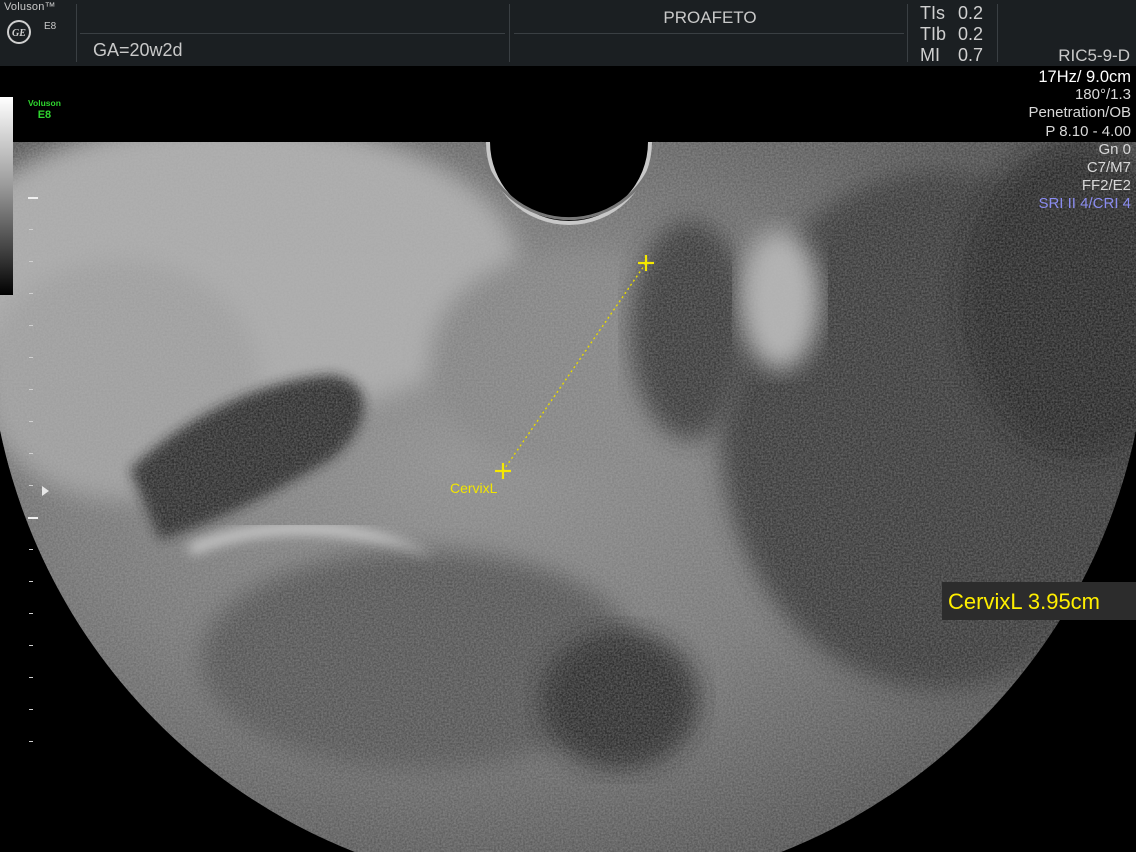 This screenshot has width=1136, height=852. Describe the element at coordinates (1108, 168) in the screenshot. I see `contrast-setting: C7/M7` at that location.